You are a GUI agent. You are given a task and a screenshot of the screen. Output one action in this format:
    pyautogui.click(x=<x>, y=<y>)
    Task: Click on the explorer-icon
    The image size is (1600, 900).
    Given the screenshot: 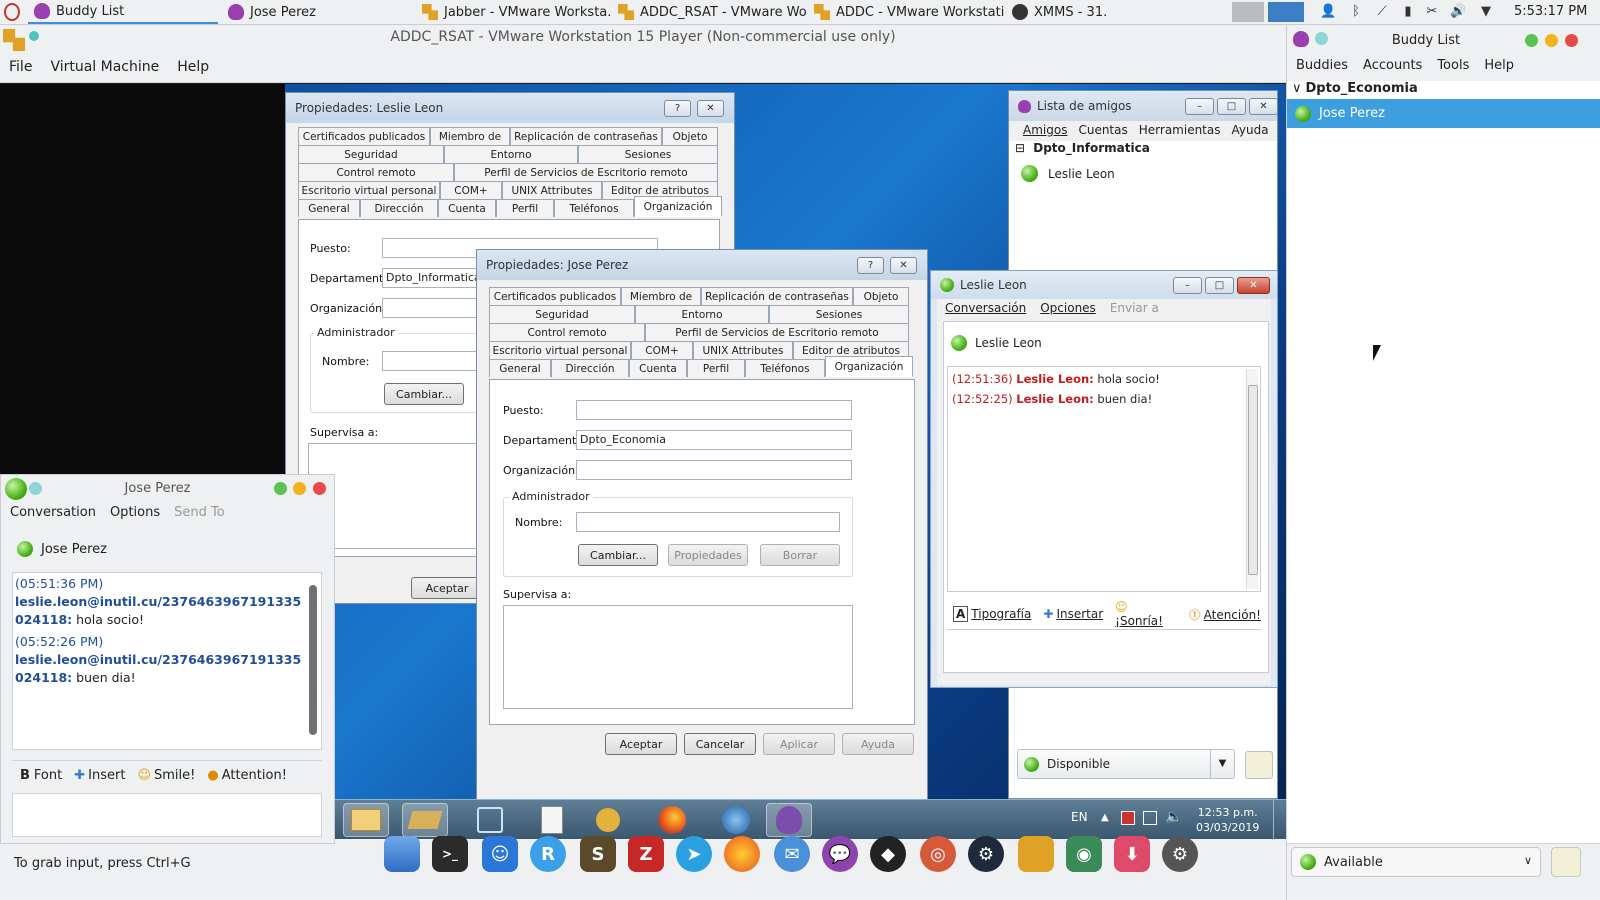 What is the action you would take?
    pyautogui.click(x=366, y=820)
    